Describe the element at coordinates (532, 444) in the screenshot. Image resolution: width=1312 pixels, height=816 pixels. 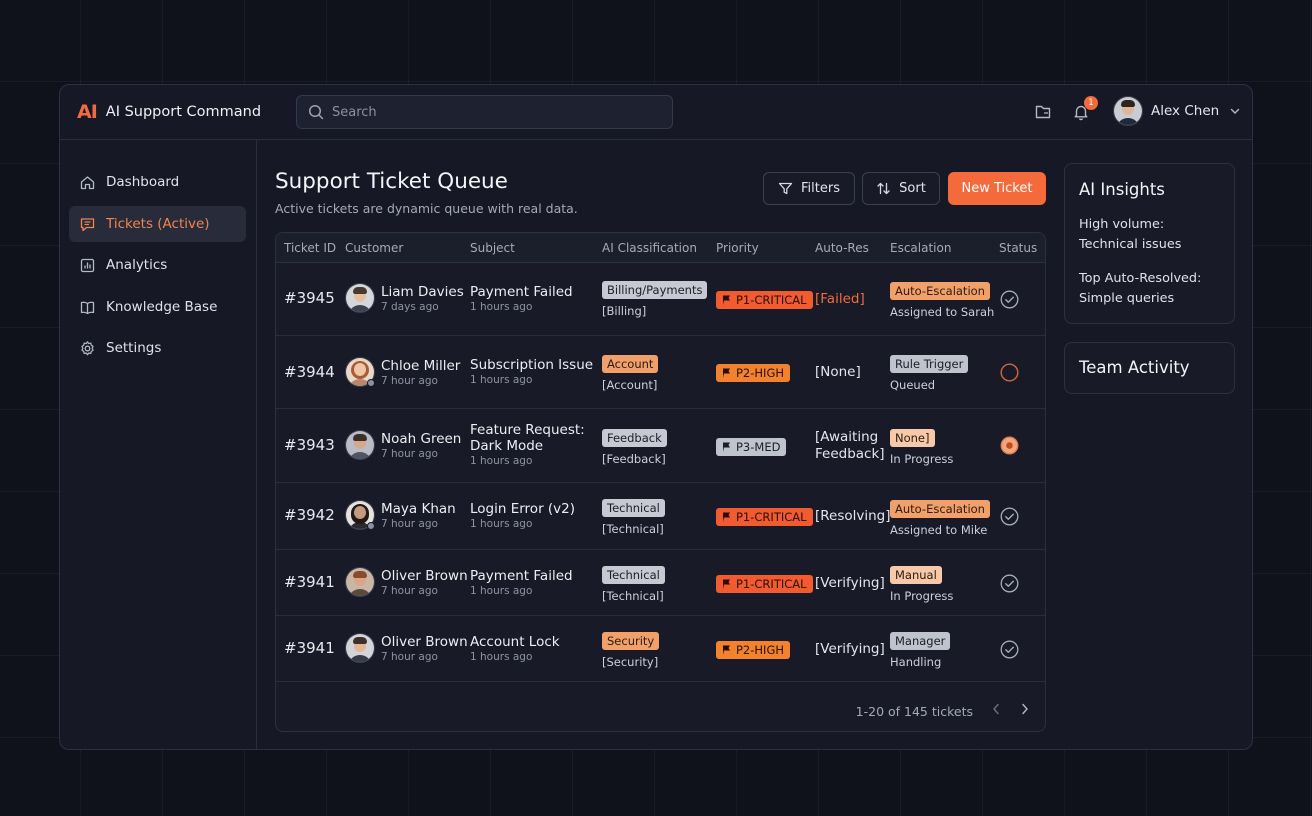
I see `subject-cell: Feature Request: Dark Mode 1 hours ago` at that location.